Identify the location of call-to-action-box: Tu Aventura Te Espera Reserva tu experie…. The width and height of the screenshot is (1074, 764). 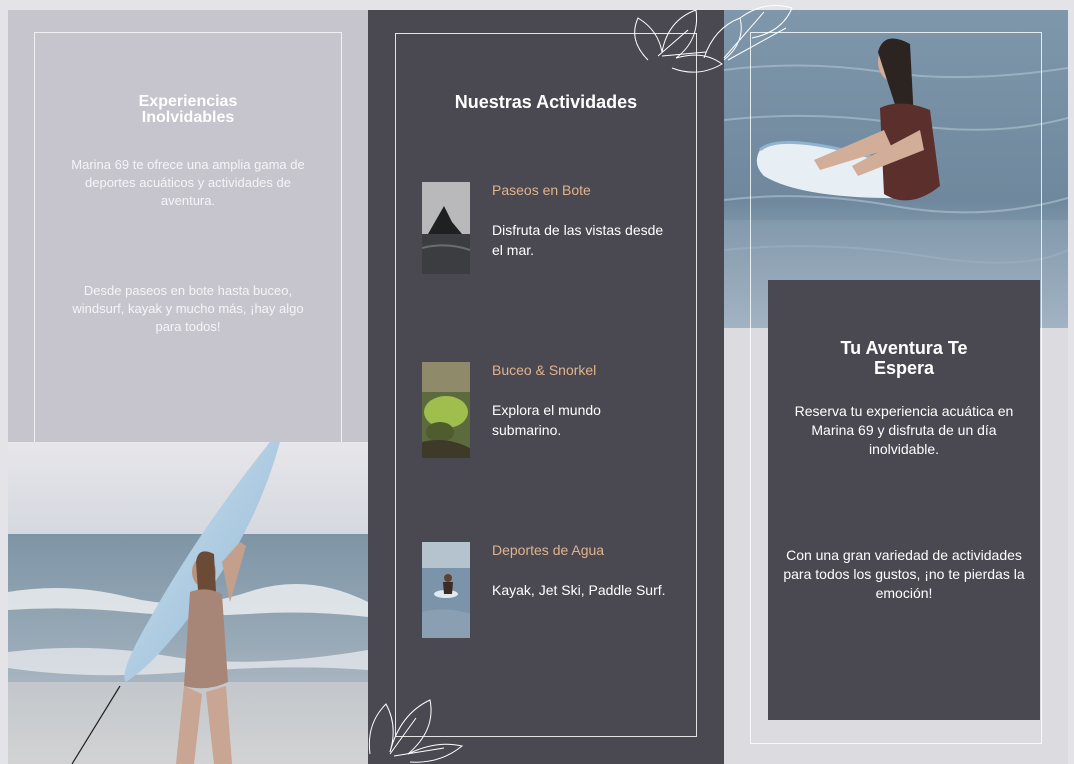
(904, 500).